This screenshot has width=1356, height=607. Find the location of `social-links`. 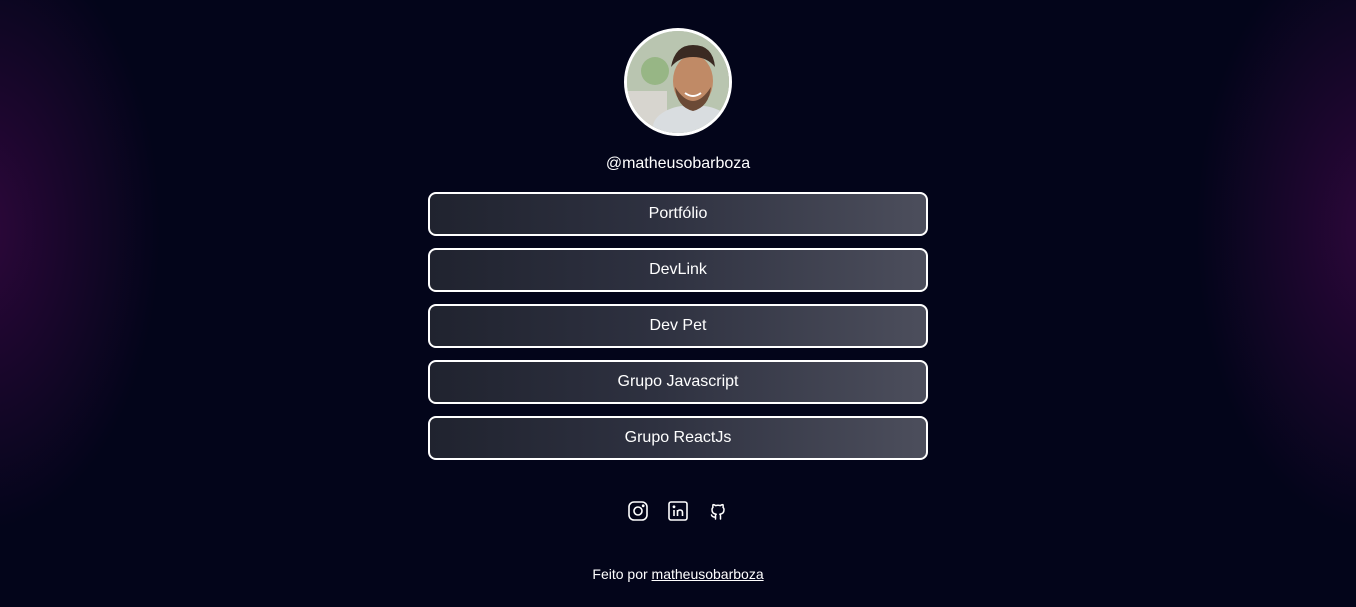

social-links is located at coordinates (678, 511).